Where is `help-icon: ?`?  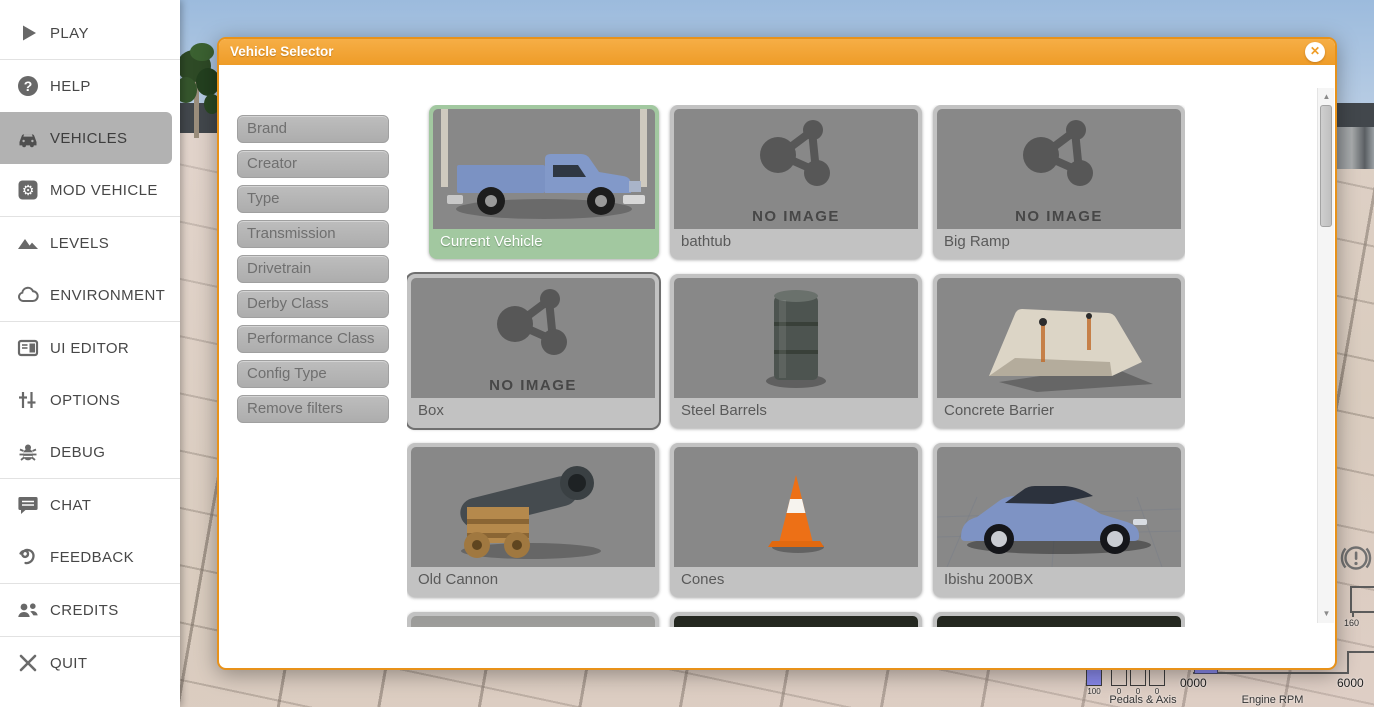
help-icon: ? is located at coordinates (28, 86).